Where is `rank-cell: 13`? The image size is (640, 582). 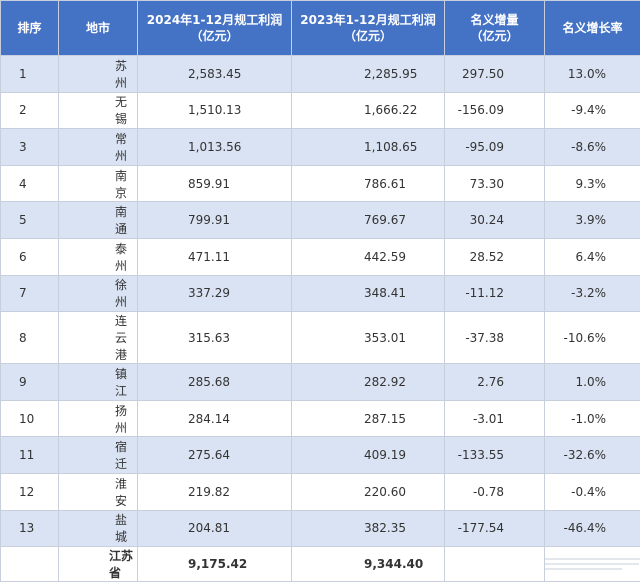
rank-cell: 13 is located at coordinates (30, 528).